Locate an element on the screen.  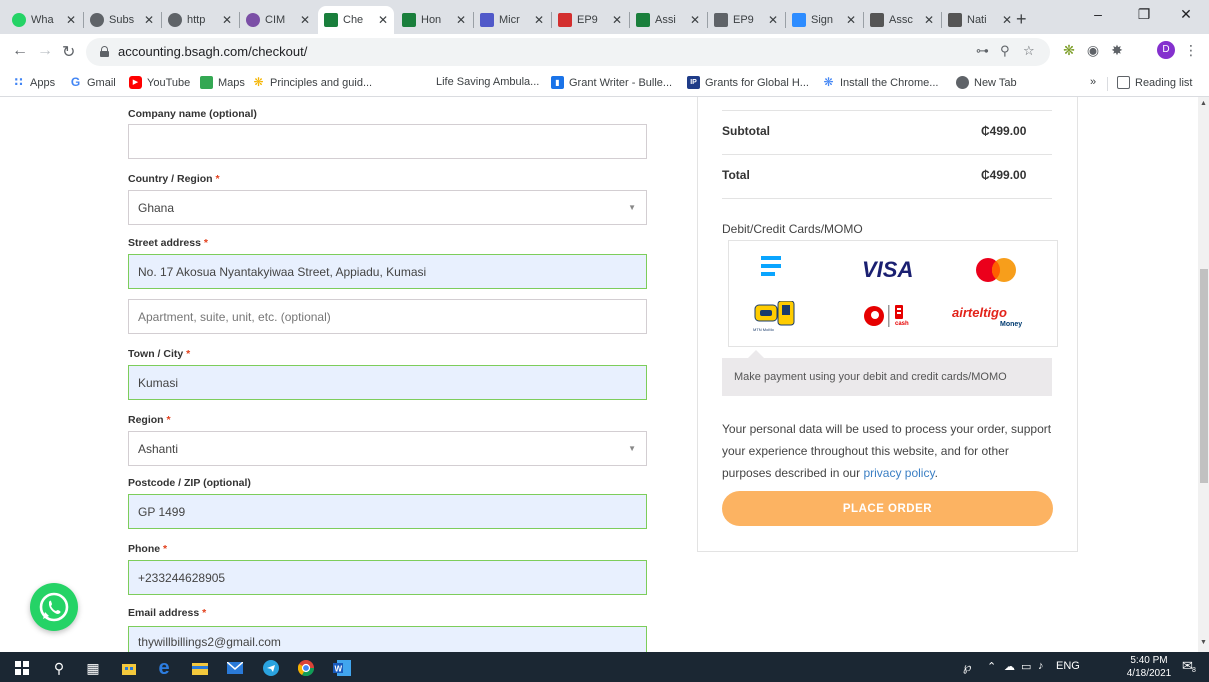
back-button: ← is located at coordinates (20, 51).